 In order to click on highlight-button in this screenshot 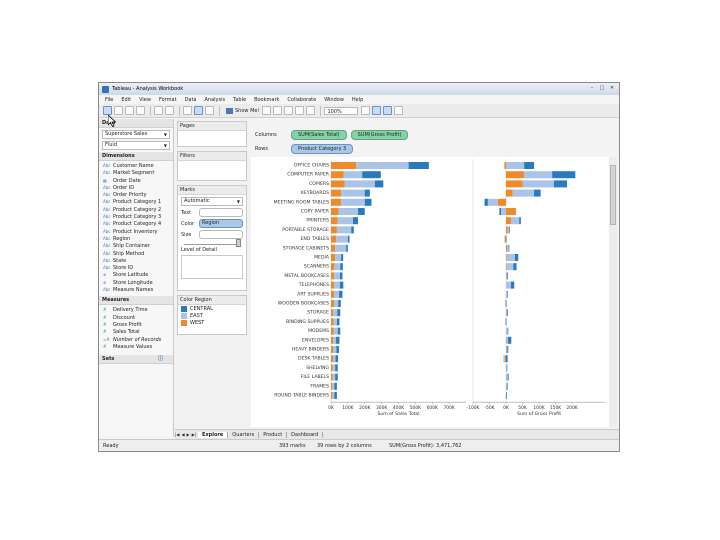, I will do `click(311, 110)`.